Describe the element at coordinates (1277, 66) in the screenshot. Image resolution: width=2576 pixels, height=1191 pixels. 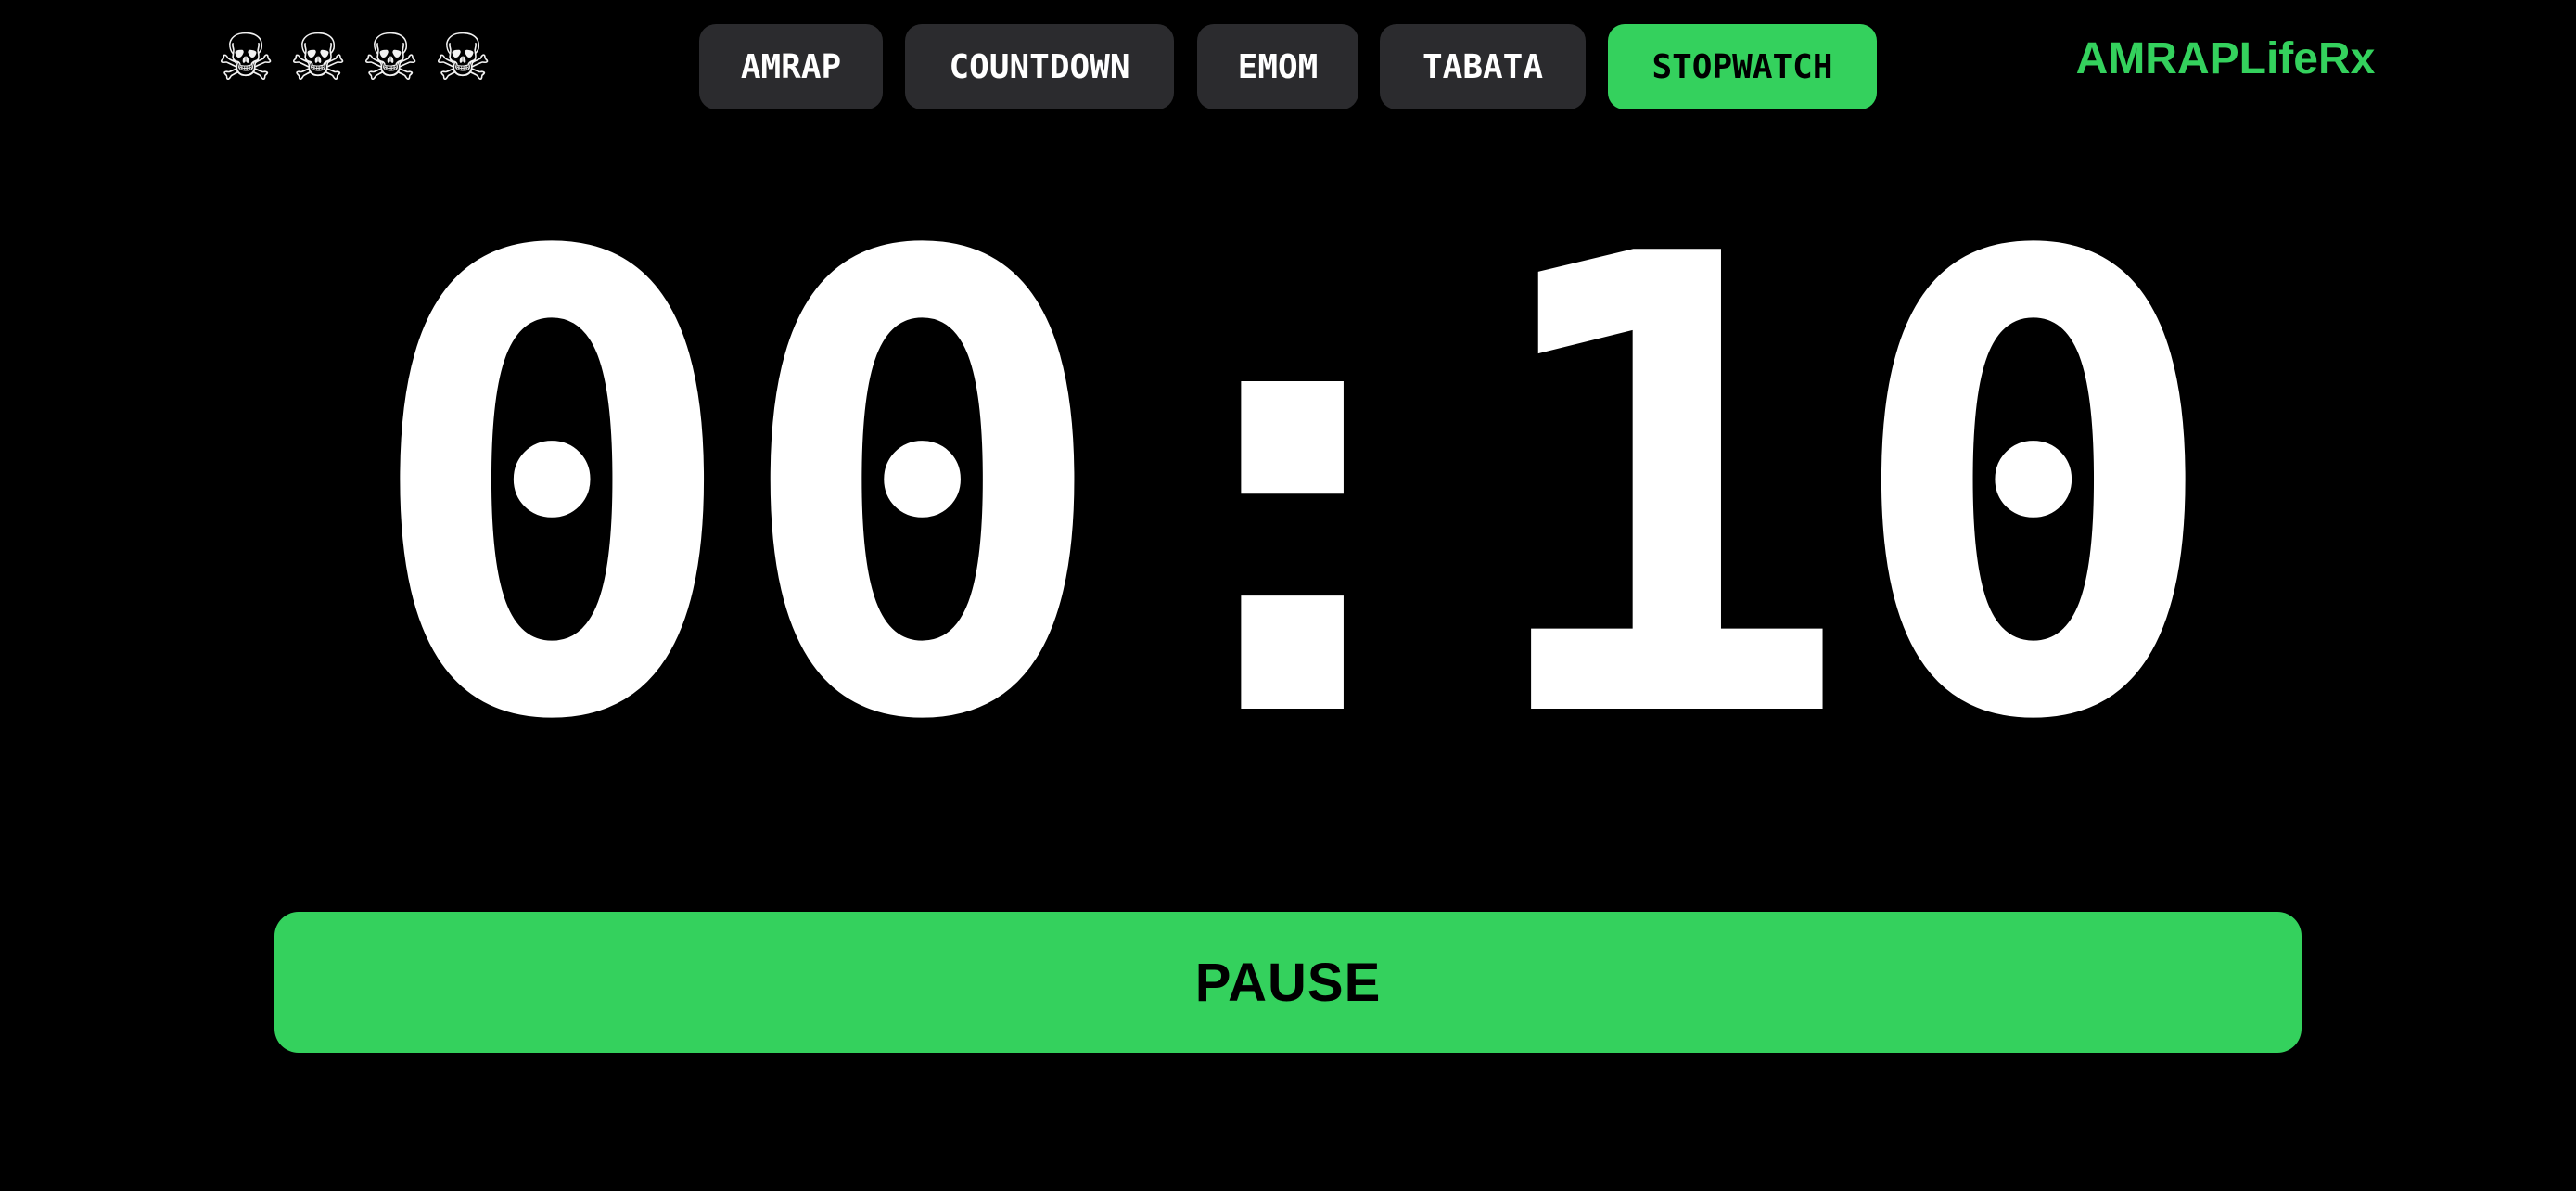
I see `tab-emom: EMOM` at that location.